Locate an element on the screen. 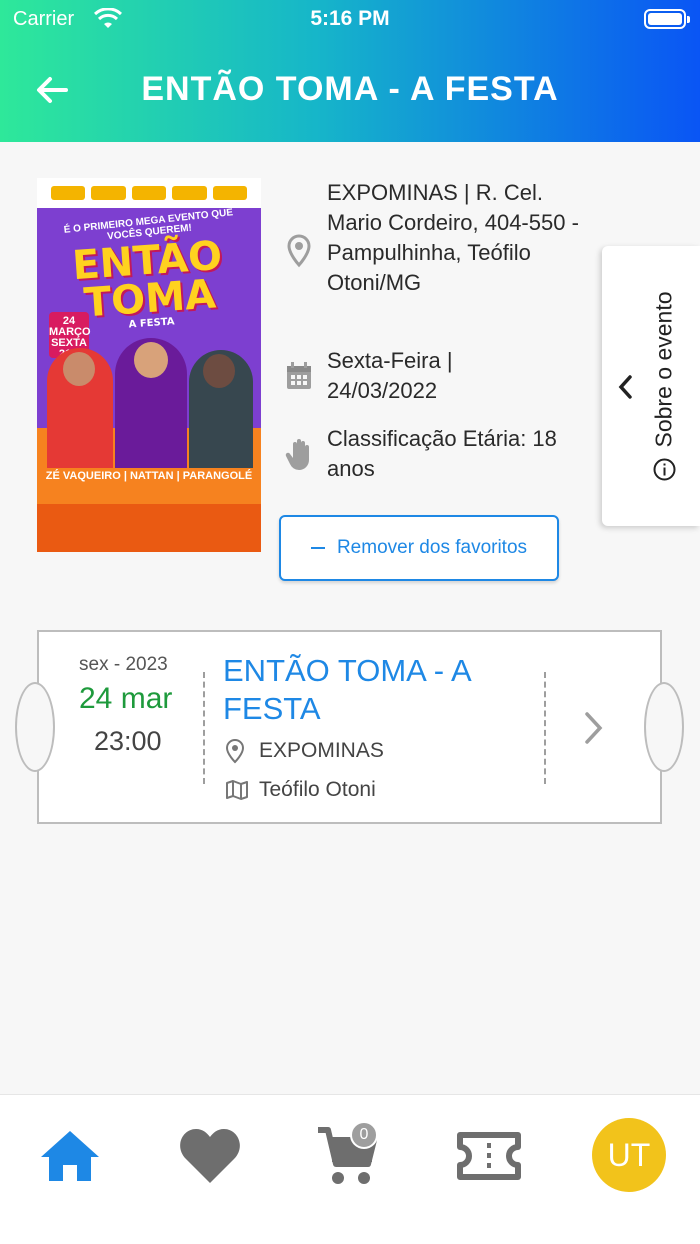  about-event-tab: Sobre o evento is located at coordinates (651, 386).